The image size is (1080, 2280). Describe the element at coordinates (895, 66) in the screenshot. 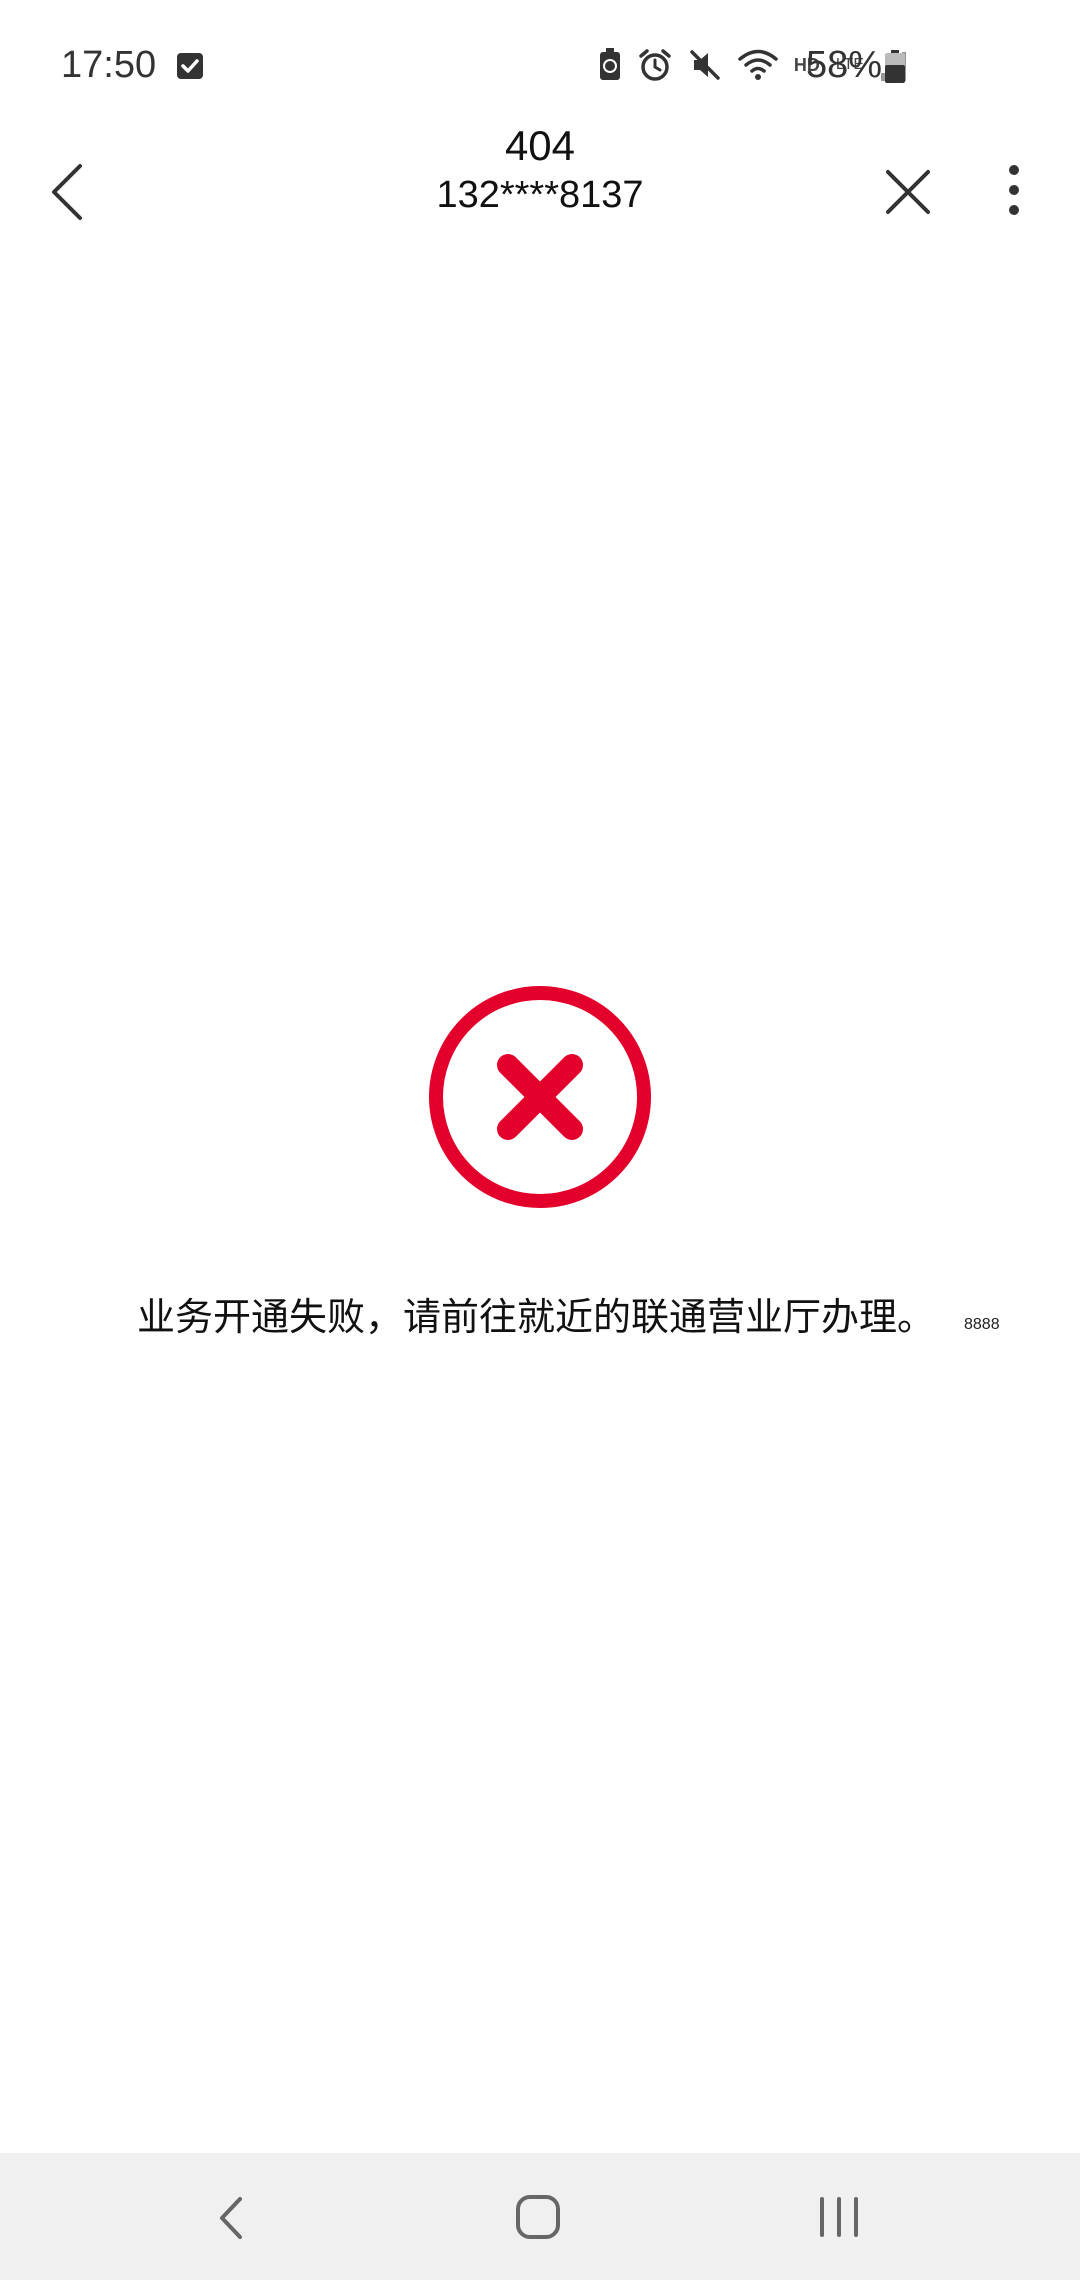

I see `battery-icon` at that location.